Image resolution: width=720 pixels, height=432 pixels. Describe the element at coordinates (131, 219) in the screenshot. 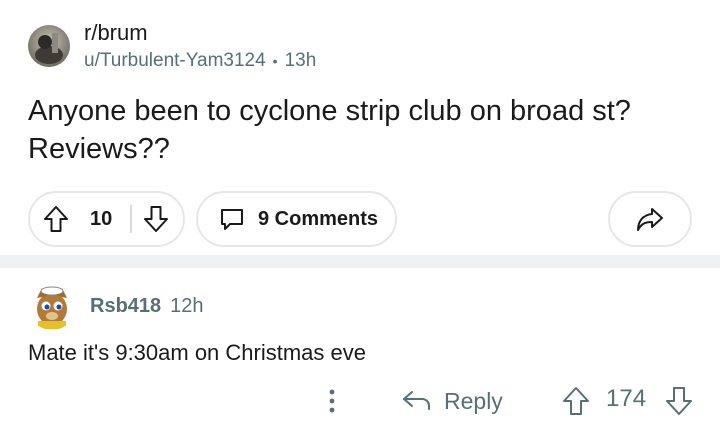

I see `vote-divider` at that location.